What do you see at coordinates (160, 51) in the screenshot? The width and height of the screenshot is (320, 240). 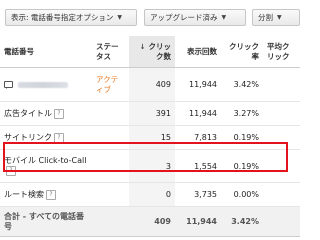 I see `header-clicks-label: クリック数` at bounding box center [160, 51].